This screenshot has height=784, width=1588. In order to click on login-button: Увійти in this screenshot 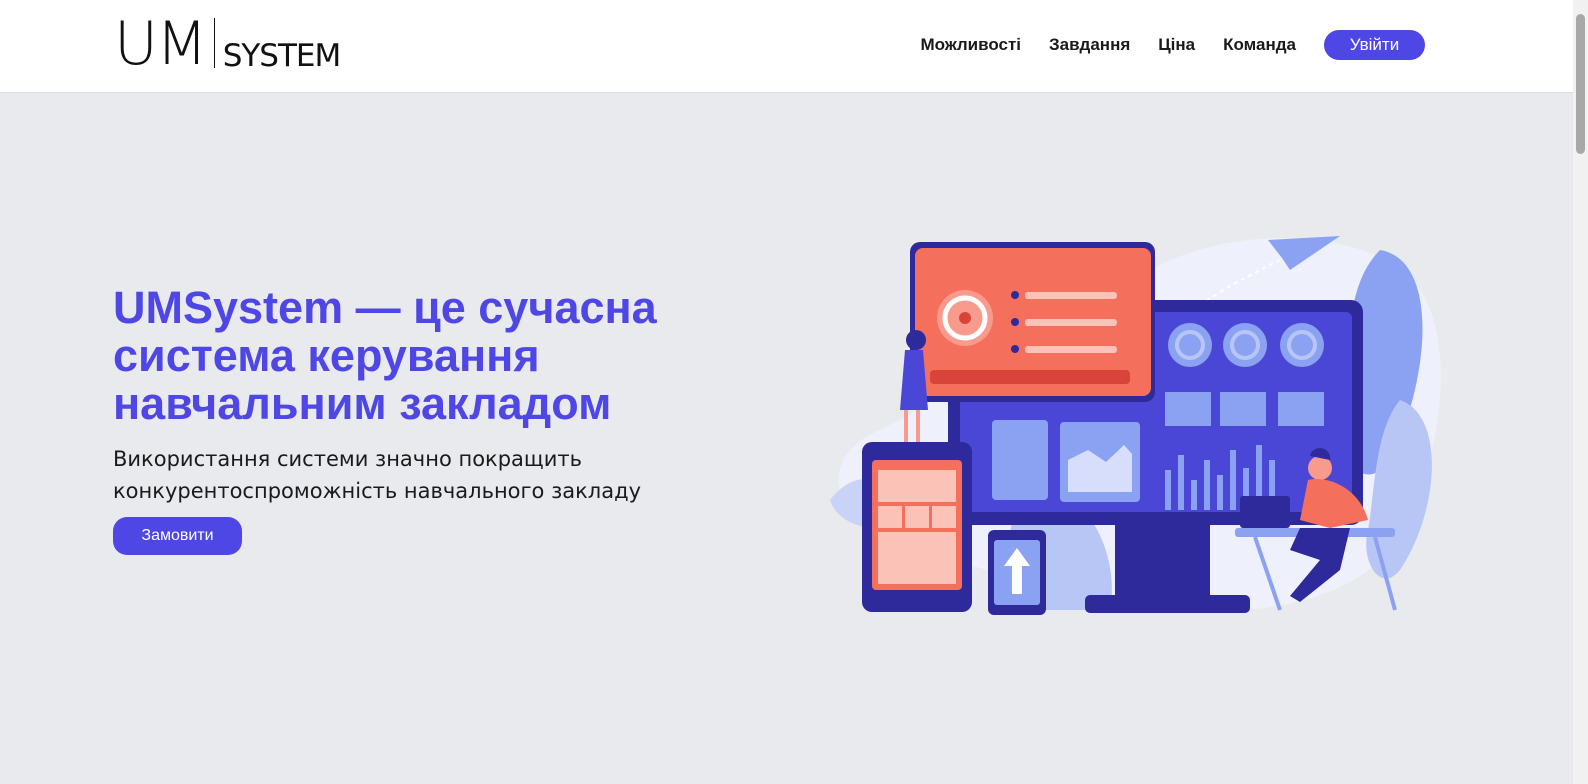, I will do `click(1374, 45)`.